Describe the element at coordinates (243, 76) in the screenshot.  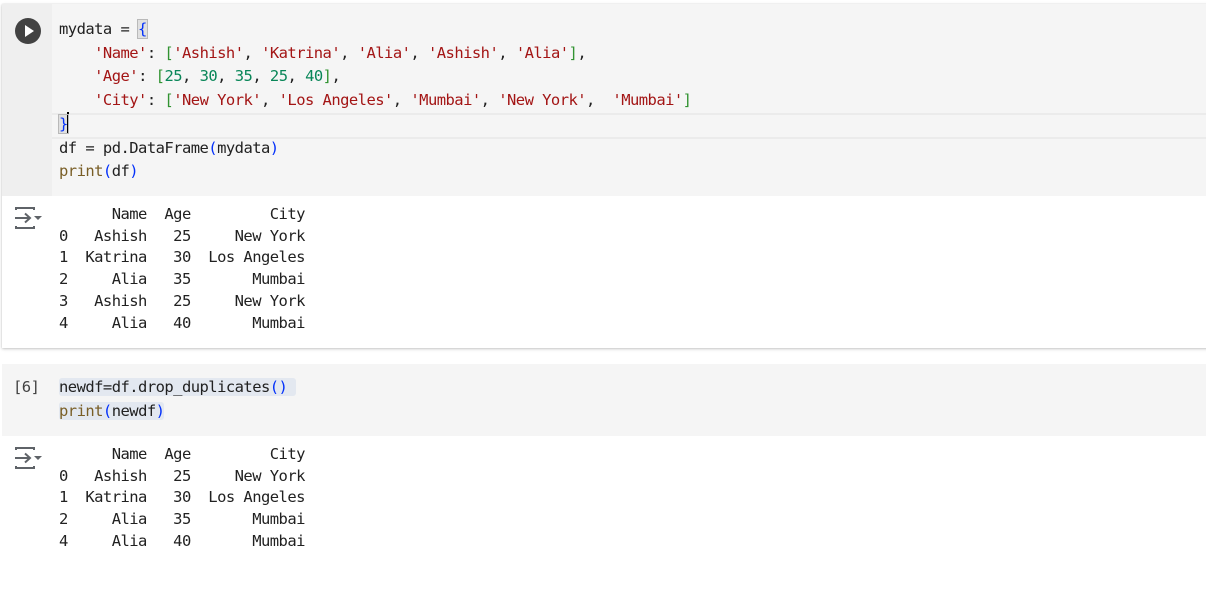
I see `code-token: 35` at that location.